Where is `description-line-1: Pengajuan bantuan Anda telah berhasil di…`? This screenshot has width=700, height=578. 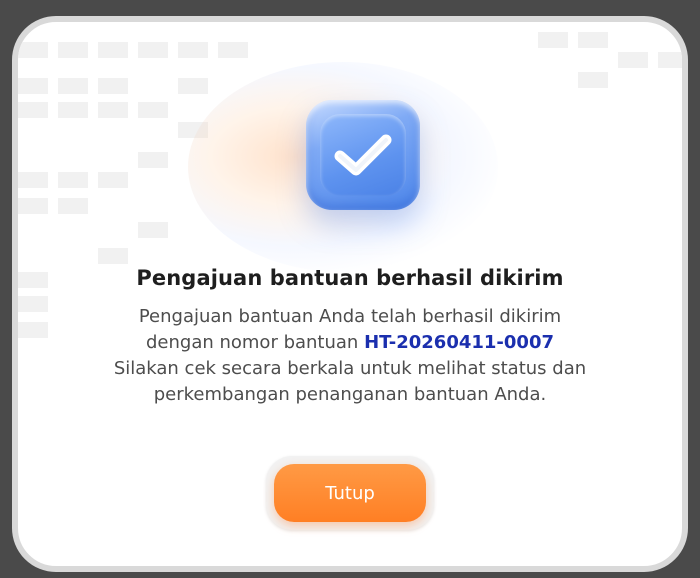 description-line-1: Pengajuan bantuan Anda telah berhasil di… is located at coordinates (350, 316).